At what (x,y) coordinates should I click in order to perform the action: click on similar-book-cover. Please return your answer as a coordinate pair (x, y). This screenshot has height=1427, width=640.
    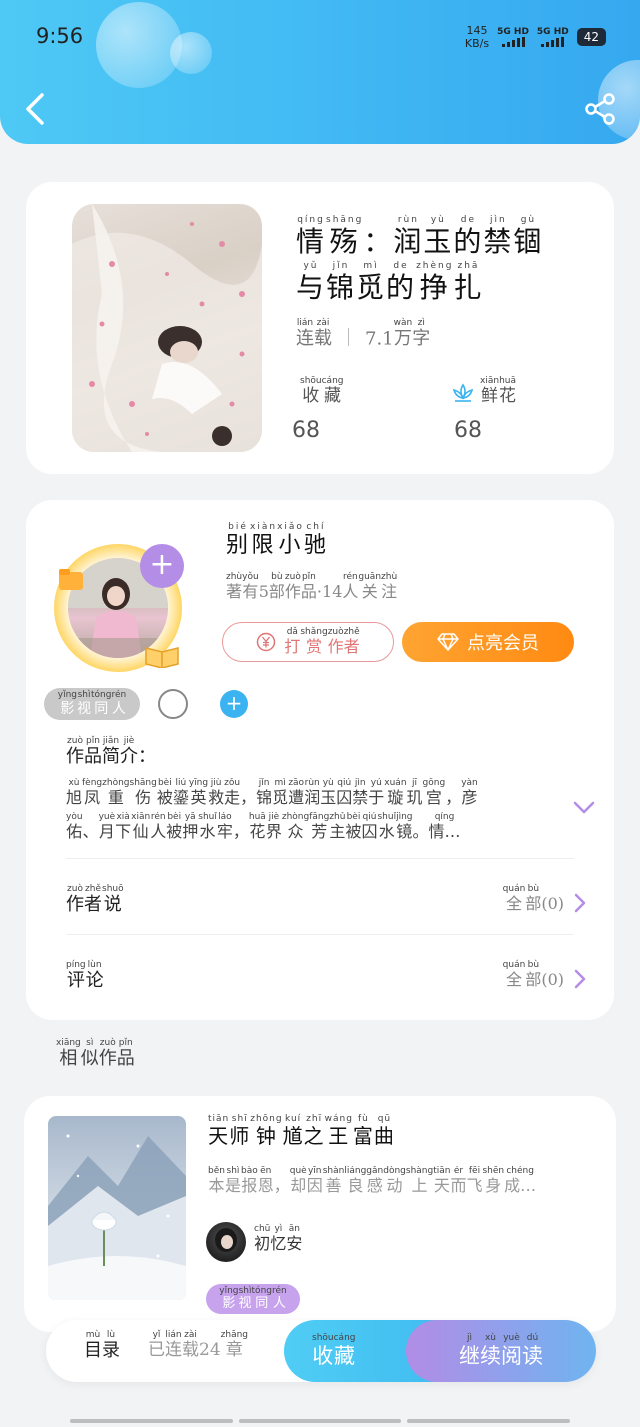
    Looking at the image, I should click on (117, 1208).